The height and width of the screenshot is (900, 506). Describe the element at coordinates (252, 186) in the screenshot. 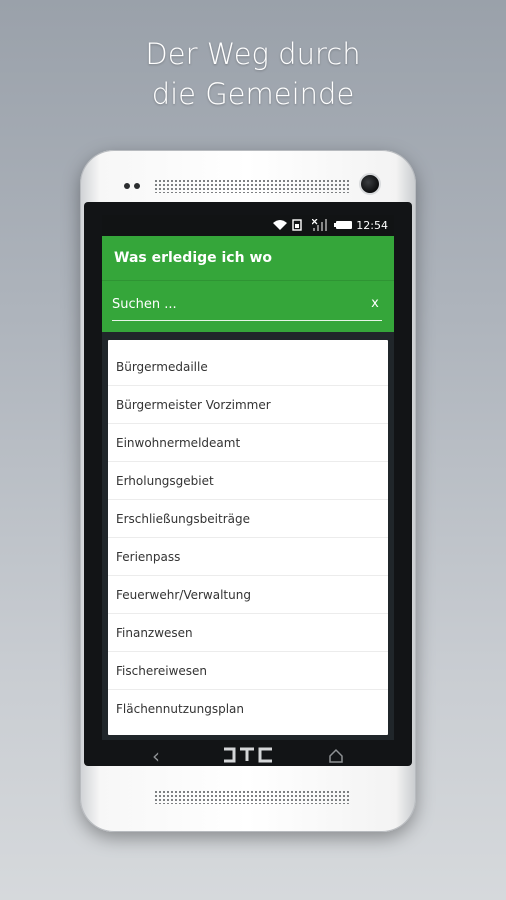

I see `earpiece-grille` at that location.